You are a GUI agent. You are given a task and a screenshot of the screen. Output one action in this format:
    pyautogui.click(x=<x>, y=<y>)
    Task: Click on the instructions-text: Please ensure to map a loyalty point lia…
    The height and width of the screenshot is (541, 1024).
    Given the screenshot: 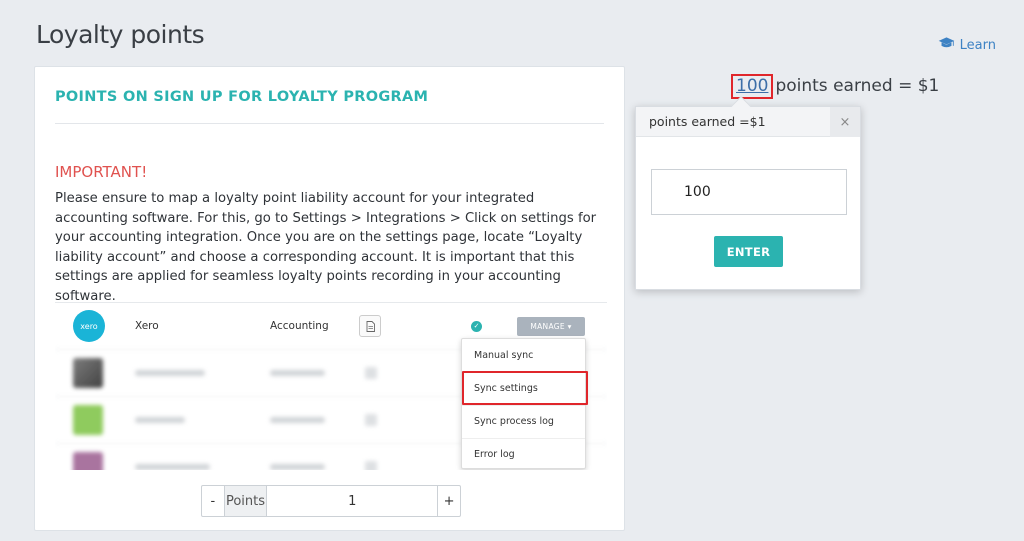 What is the action you would take?
    pyautogui.click(x=326, y=247)
    